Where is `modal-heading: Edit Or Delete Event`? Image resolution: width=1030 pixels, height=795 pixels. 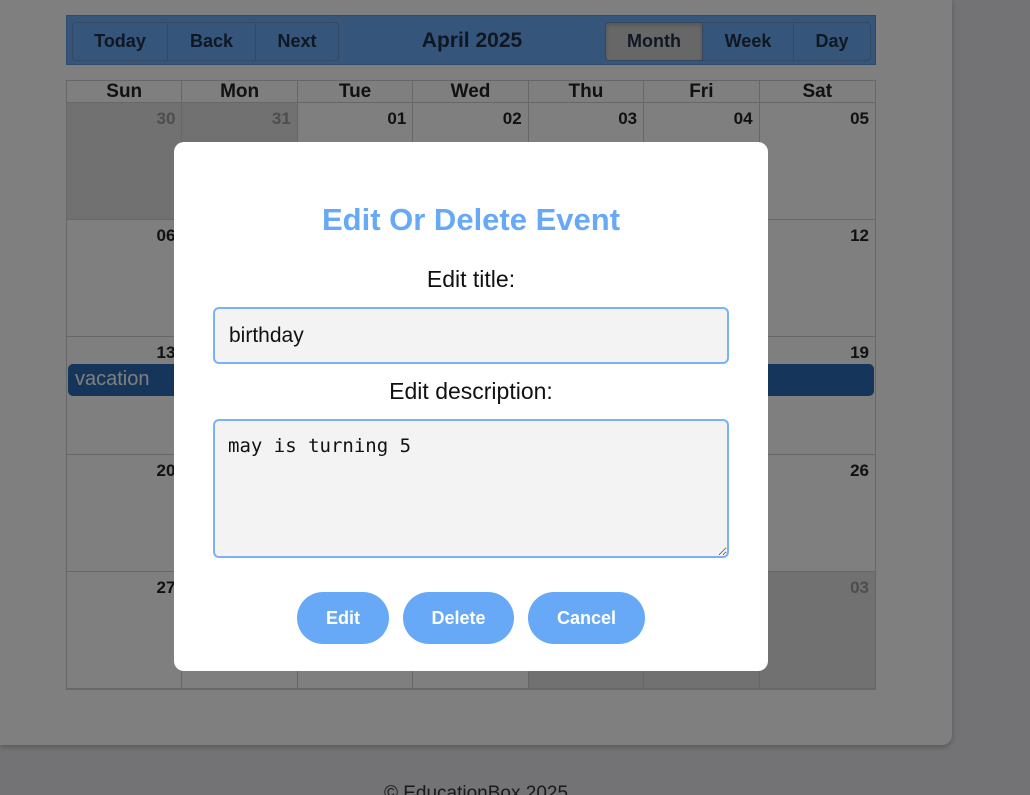 modal-heading: Edit Or Delete Event is located at coordinates (471, 219).